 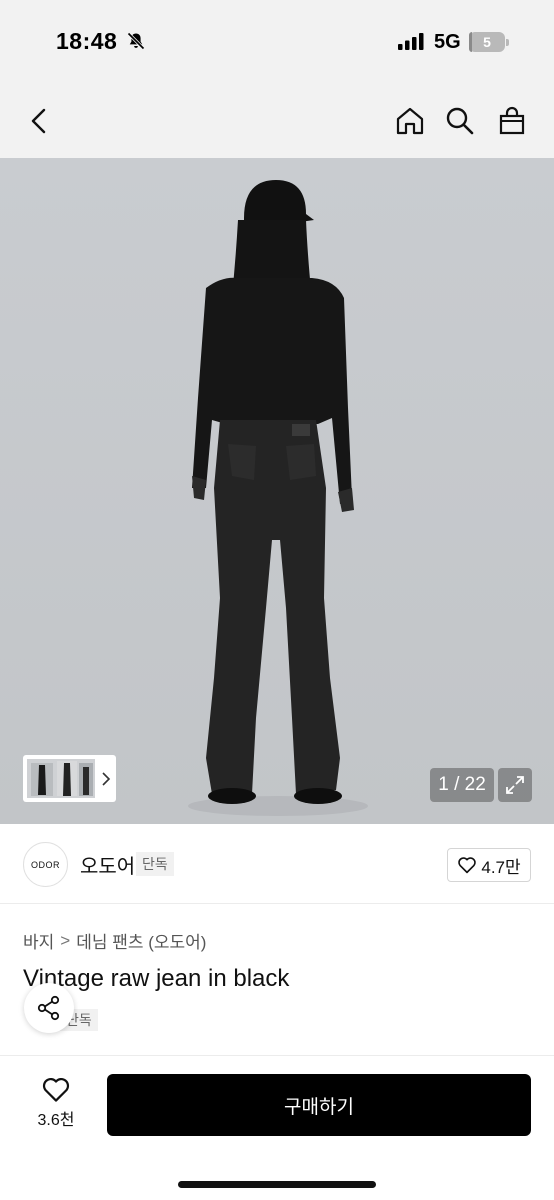 I want to click on share-icon, so click(x=48, y=1008).